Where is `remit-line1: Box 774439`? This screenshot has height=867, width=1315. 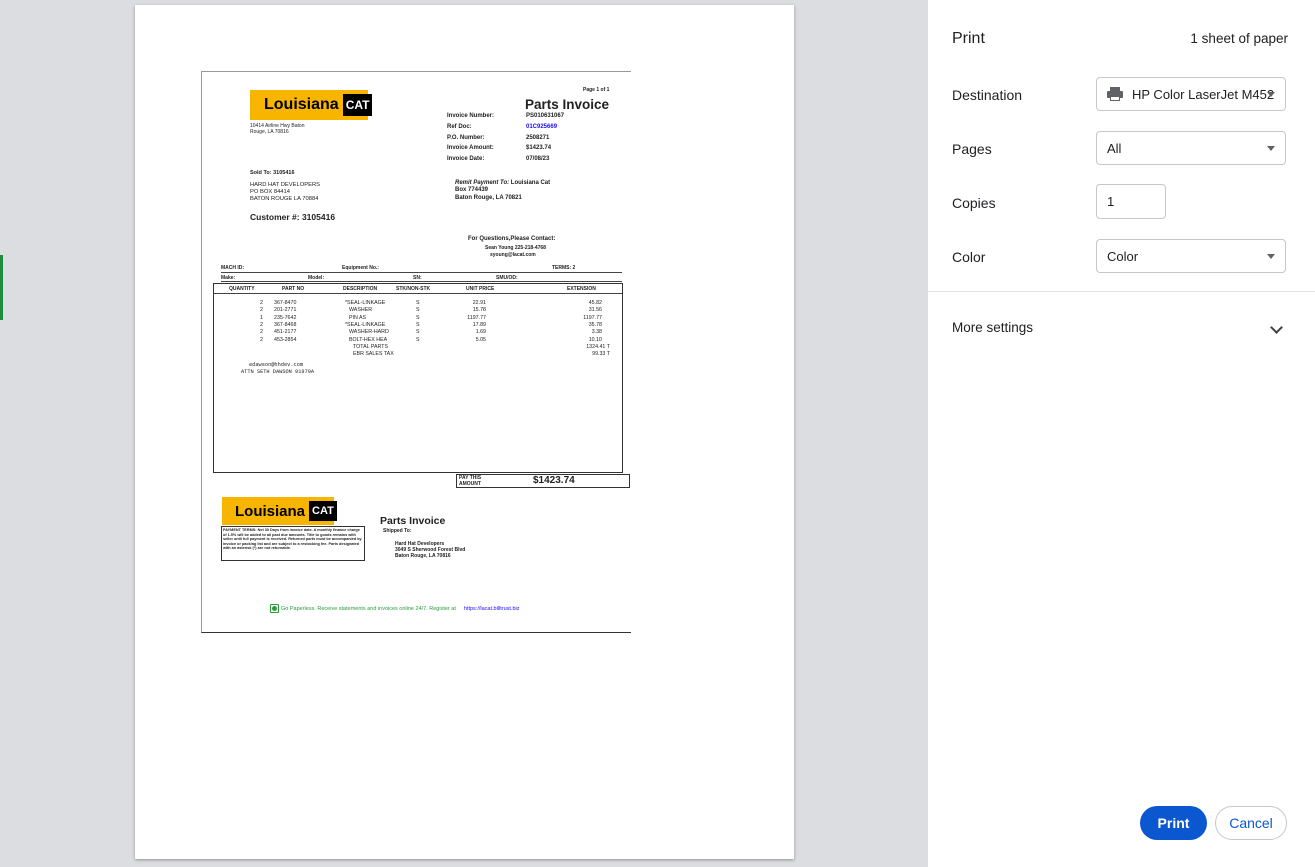
remit-line1: Box 774439 is located at coordinates (472, 190).